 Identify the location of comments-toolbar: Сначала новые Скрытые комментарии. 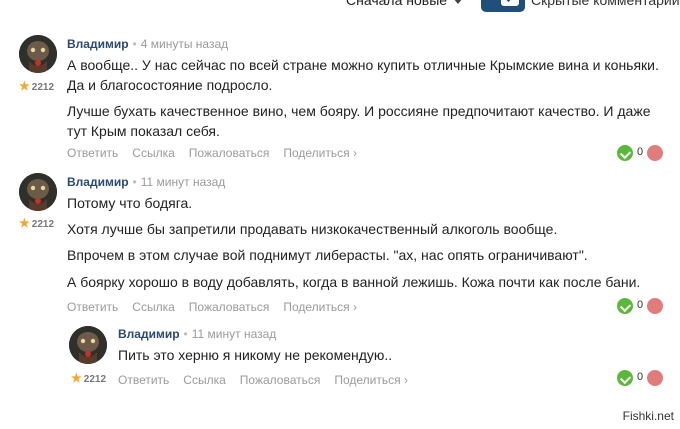
(340, 7).